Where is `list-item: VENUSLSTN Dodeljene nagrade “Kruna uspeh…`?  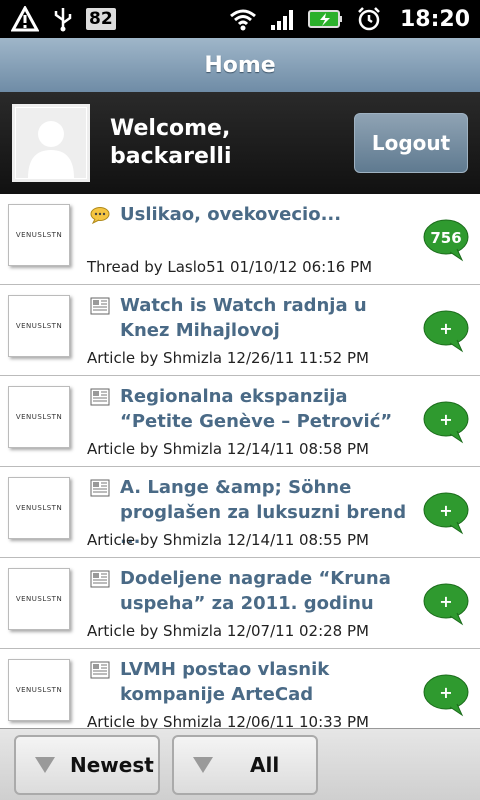 list-item: VENUSLSTN Dodeljene nagrade “Kruna uspeh… is located at coordinates (240, 603).